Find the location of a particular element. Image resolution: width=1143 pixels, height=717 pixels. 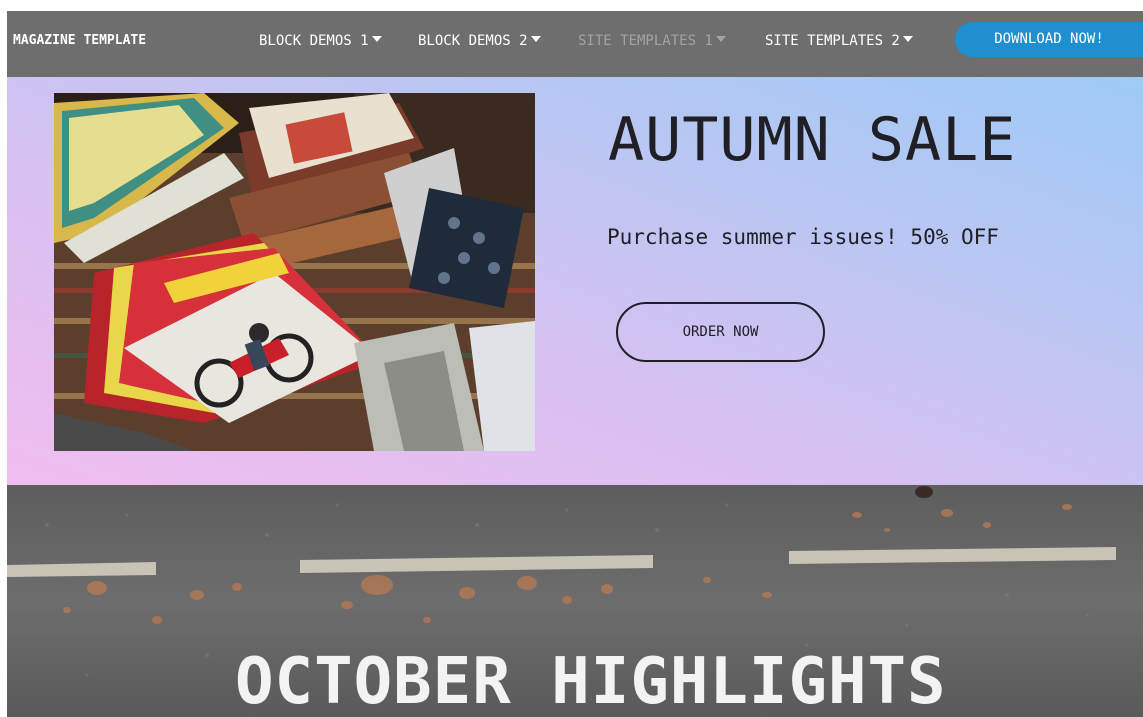

nav-item-label: SITE TEMPLATES 2 is located at coordinates (832, 41).